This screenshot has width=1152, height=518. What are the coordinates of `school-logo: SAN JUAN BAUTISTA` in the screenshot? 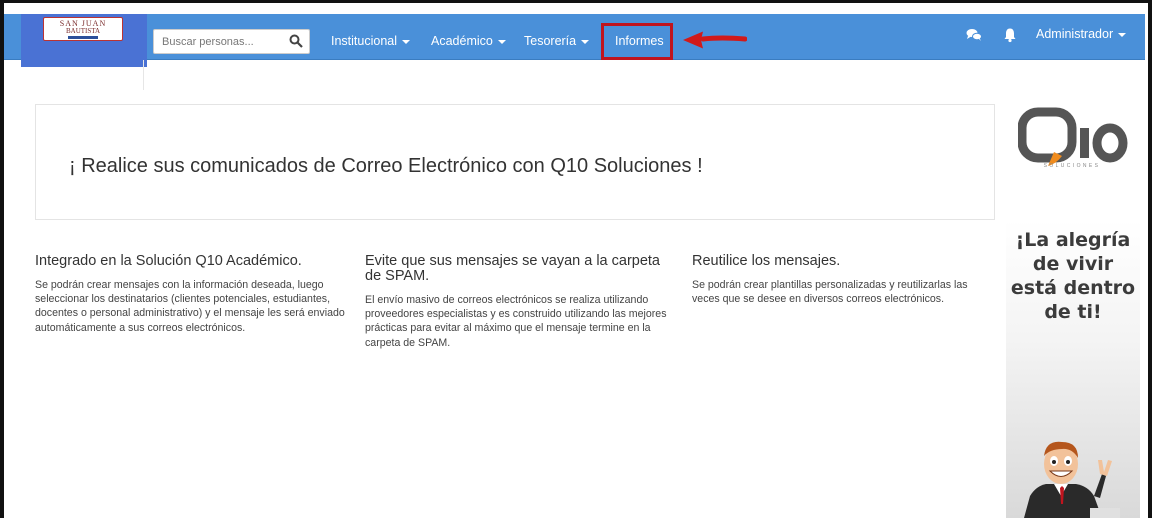 It's located at (83, 29).